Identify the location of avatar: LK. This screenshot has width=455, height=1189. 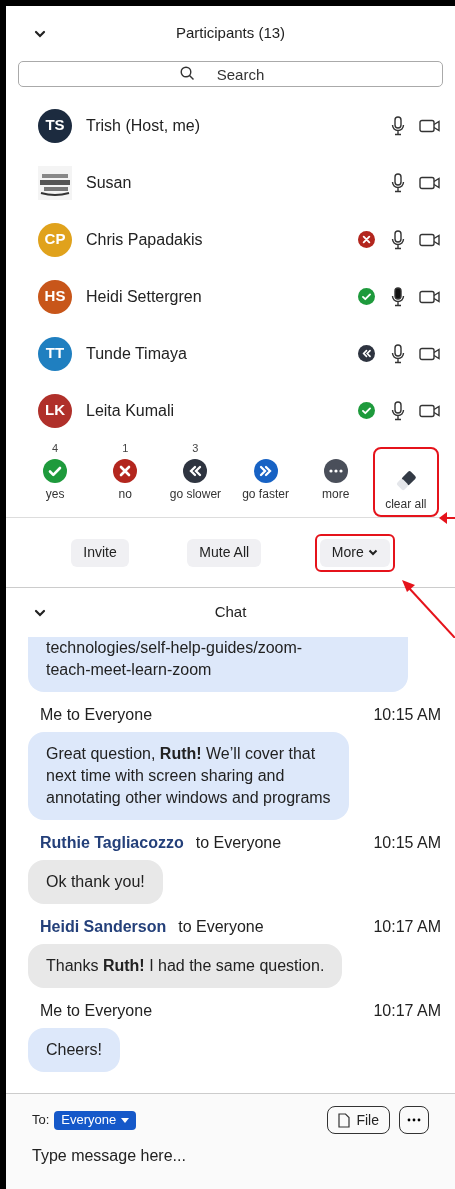
(55, 410).